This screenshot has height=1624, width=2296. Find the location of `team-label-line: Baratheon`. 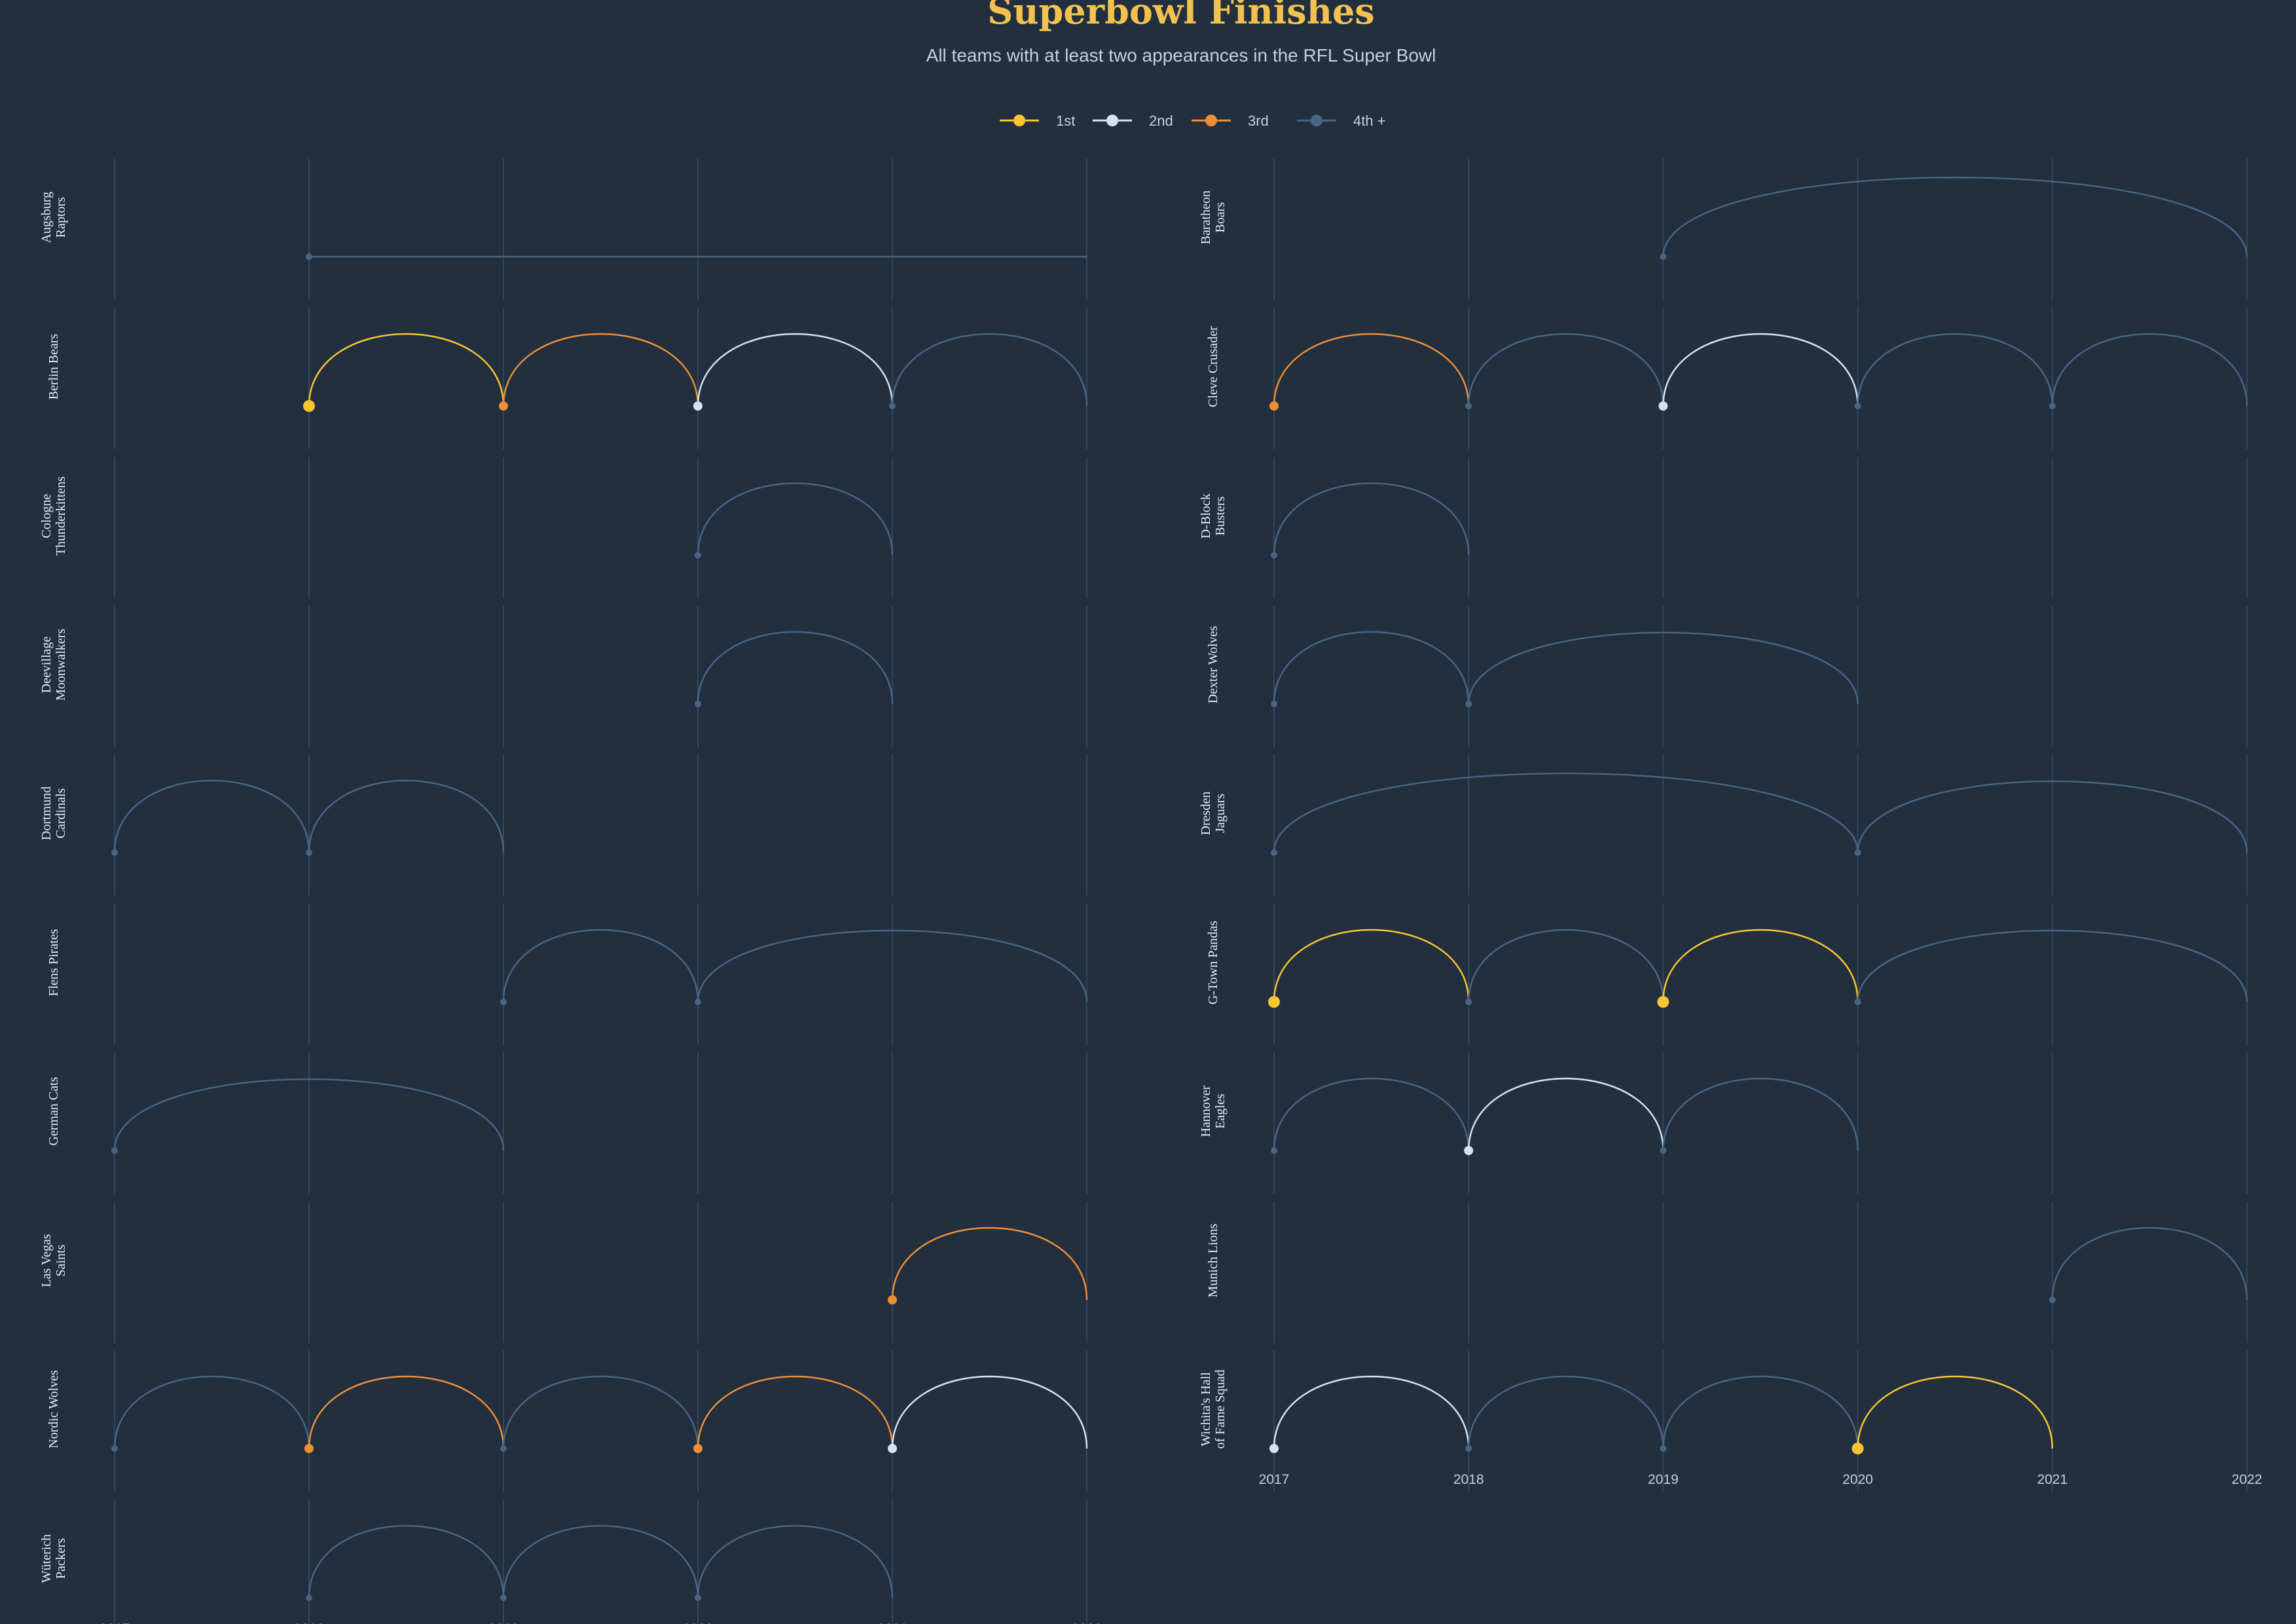

team-label-line: Baratheon is located at coordinates (1206, 217).